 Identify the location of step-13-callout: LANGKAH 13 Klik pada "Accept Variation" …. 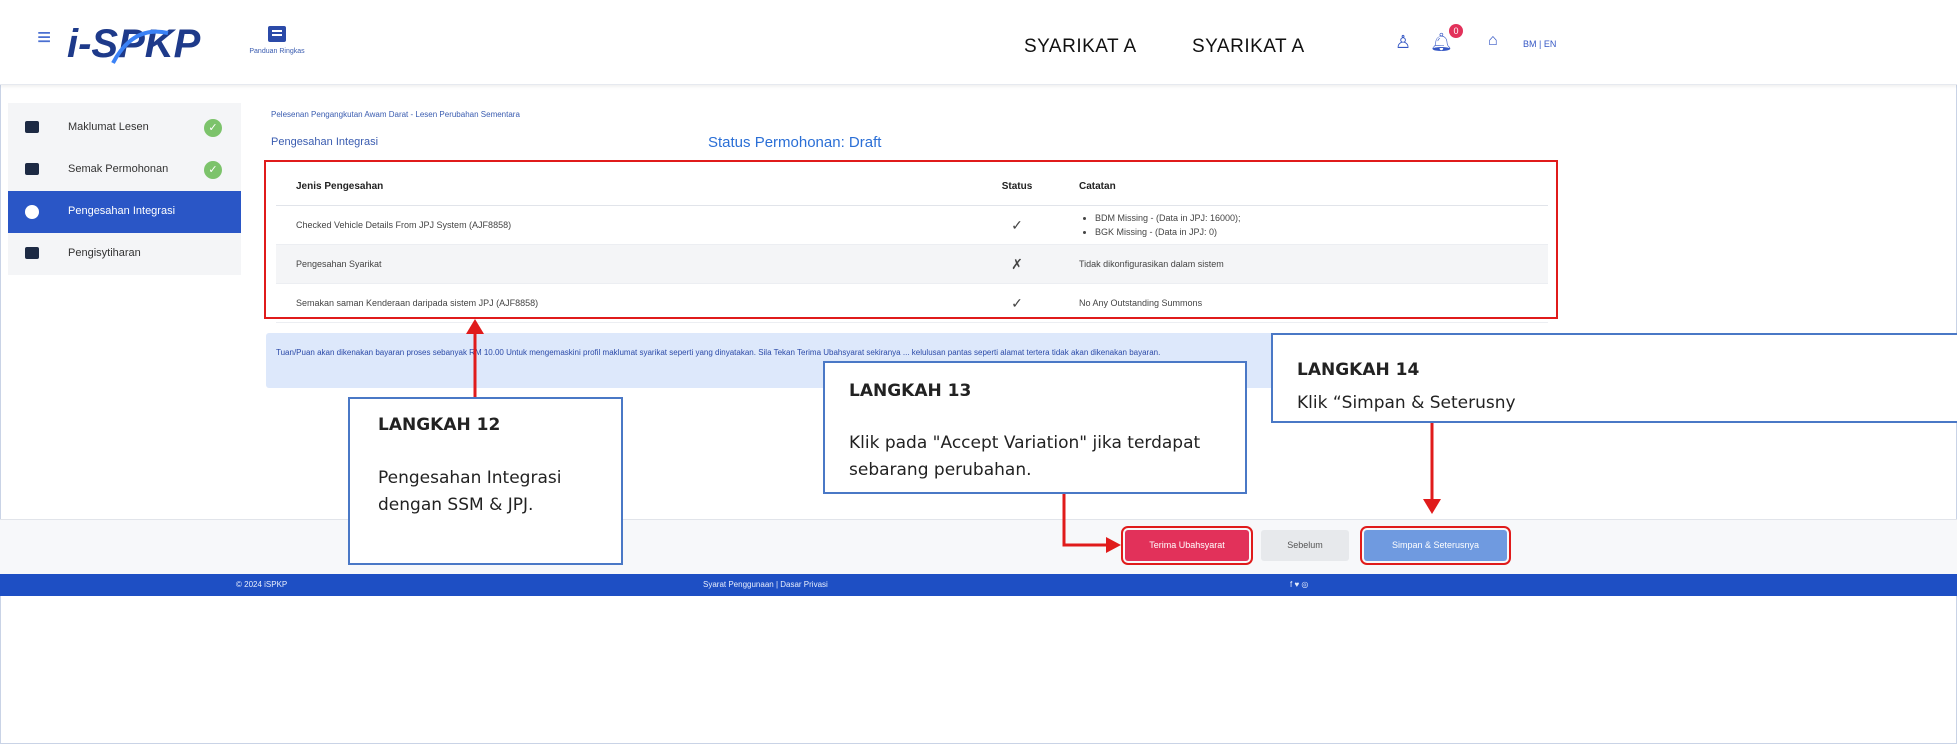
(1035, 427).